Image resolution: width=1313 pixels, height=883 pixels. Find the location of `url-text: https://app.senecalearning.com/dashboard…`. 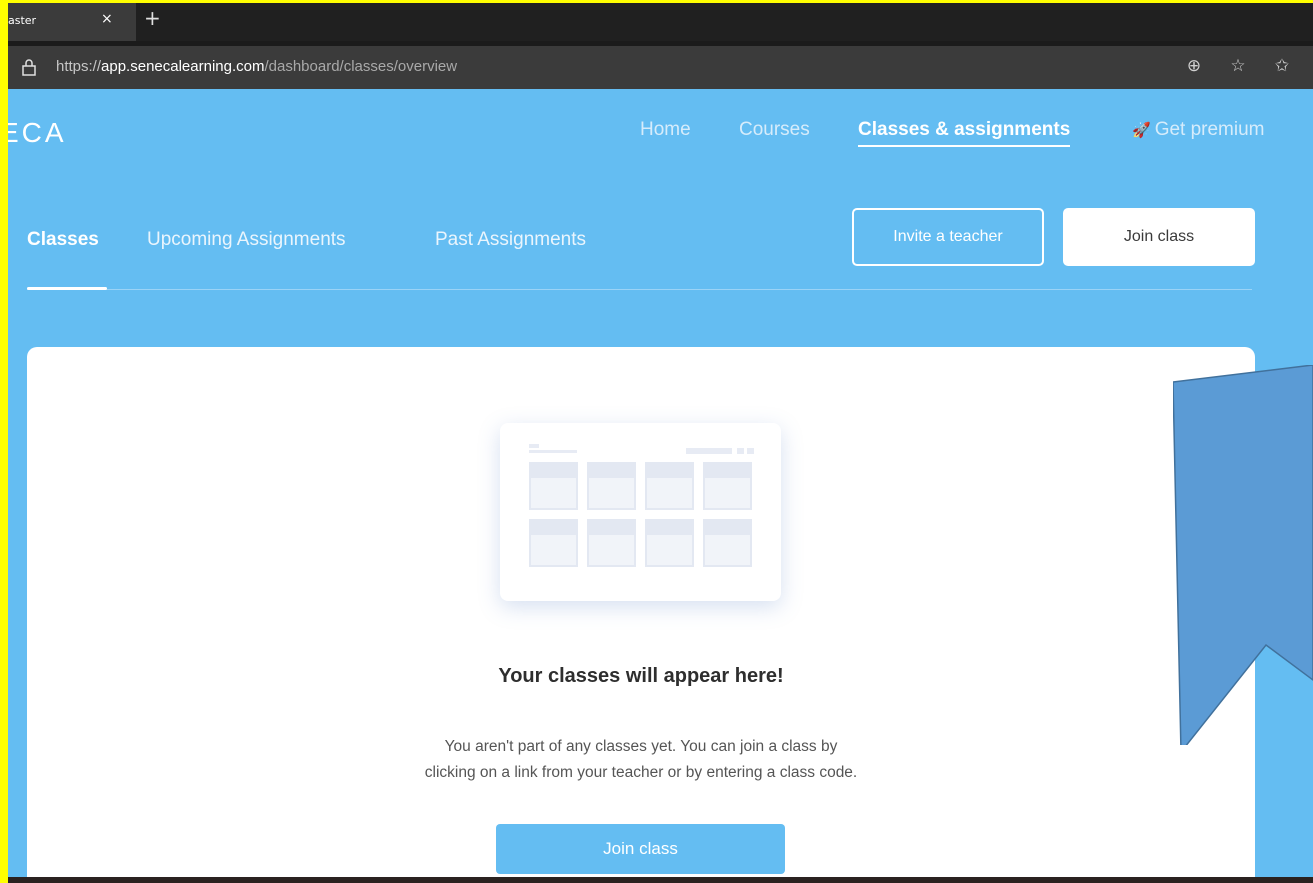

url-text: https://app.senecalearning.com/dashboard… is located at coordinates (256, 66).